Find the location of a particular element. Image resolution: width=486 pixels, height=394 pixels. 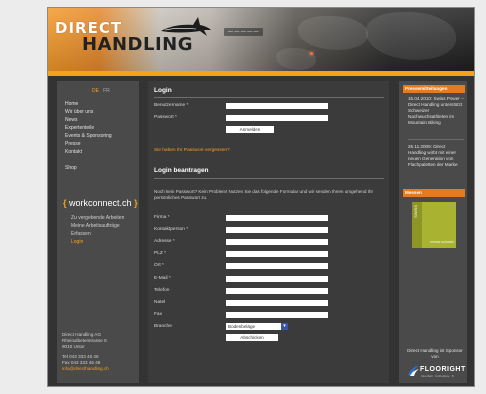

nav-spacer is located at coordinates (101, 160).